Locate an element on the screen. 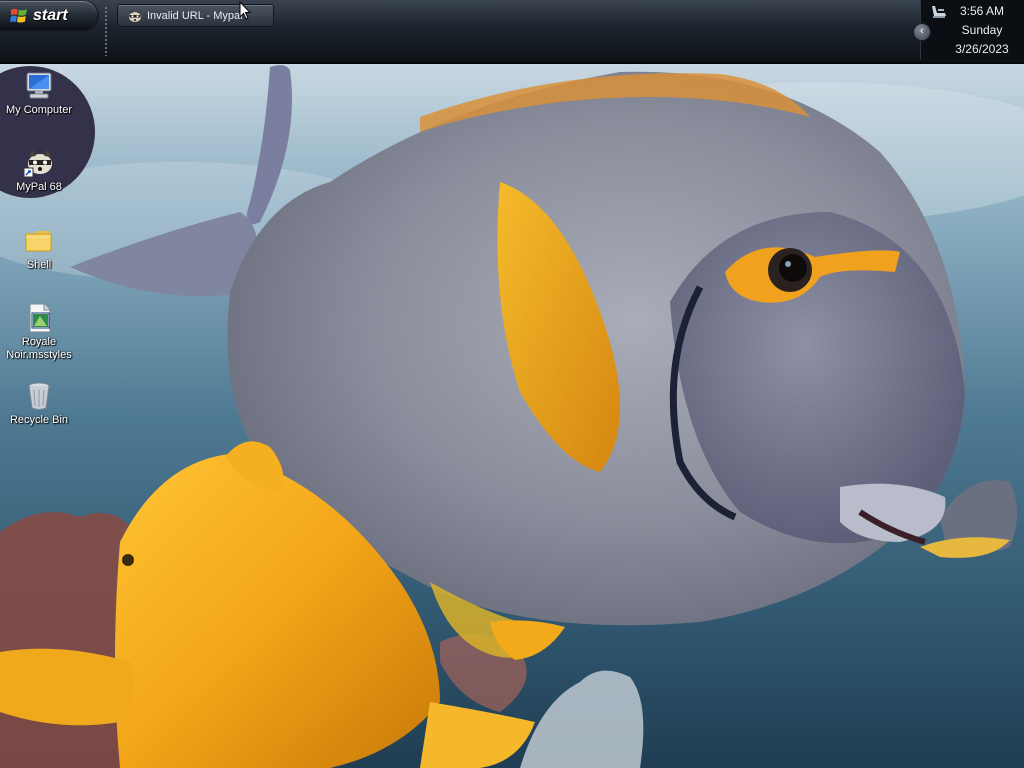 The width and height of the screenshot is (1024, 768). folder-icon is located at coordinates (38, 241).